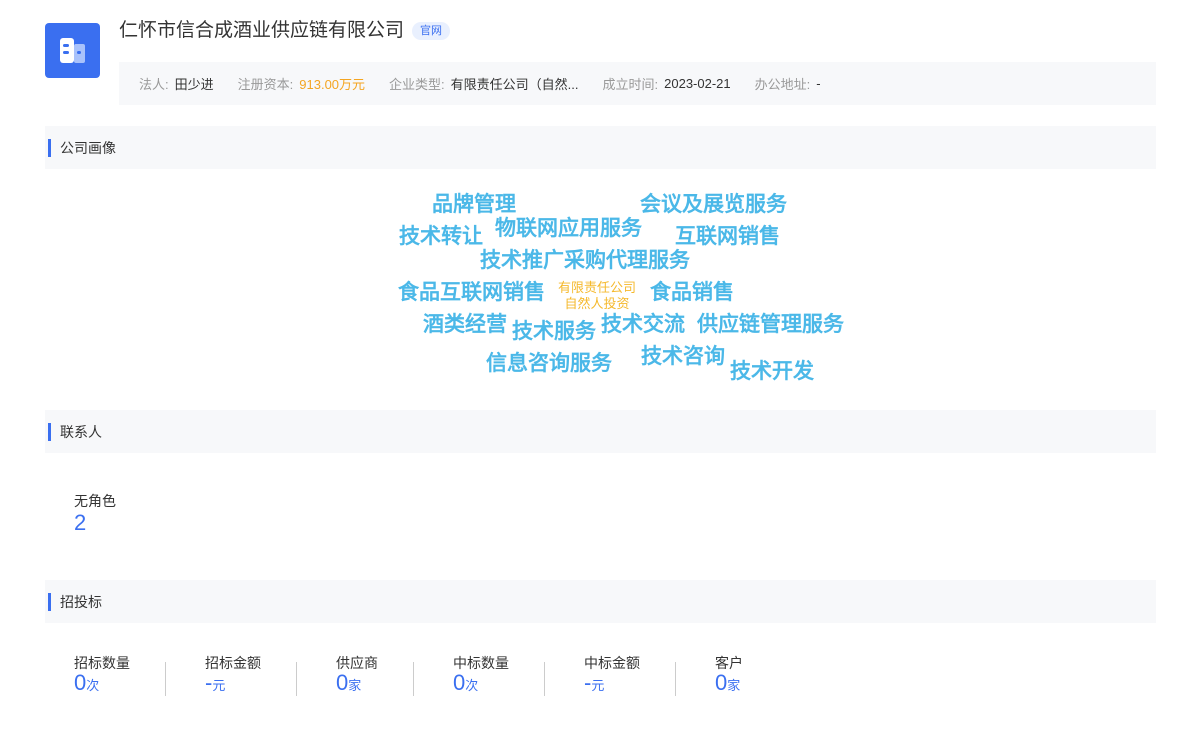 The image size is (1200, 752). Describe the element at coordinates (95, 523) in the screenshot. I see `contact-role-count: 2` at that location.